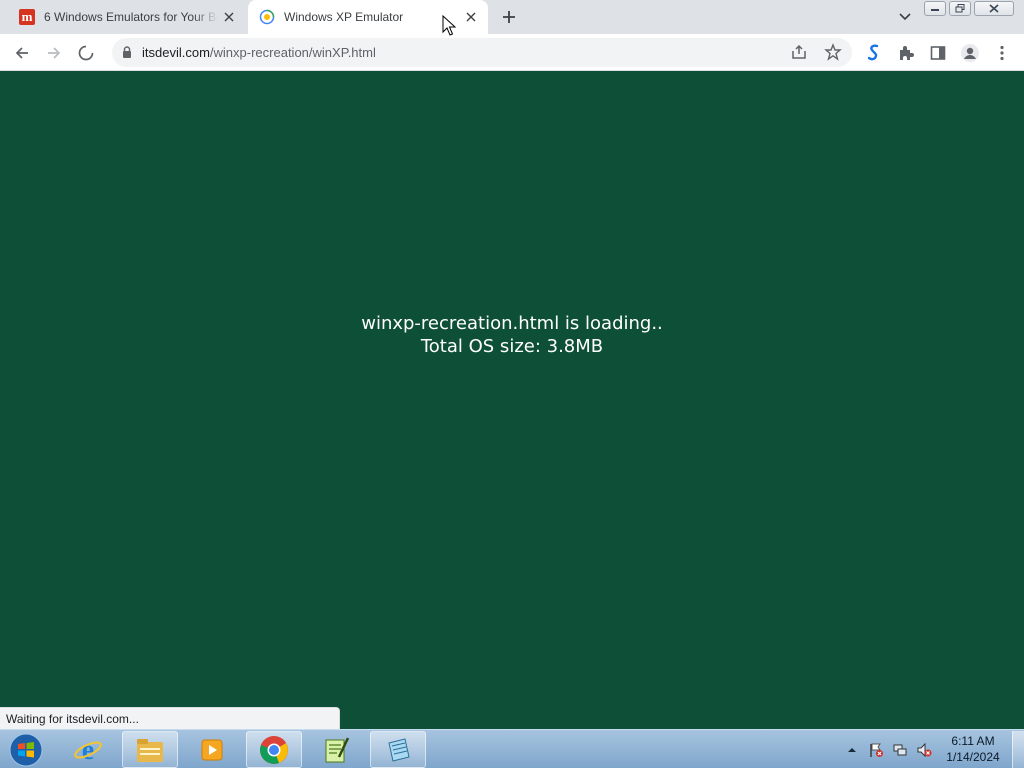  I want to click on system-tray, so click(892, 749).